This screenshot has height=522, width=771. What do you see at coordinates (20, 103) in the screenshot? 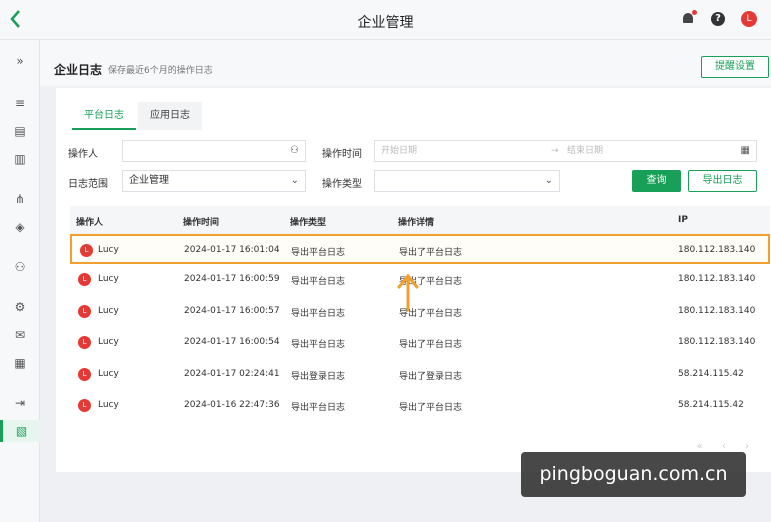
I see `layers-icon: ≡` at bounding box center [20, 103].